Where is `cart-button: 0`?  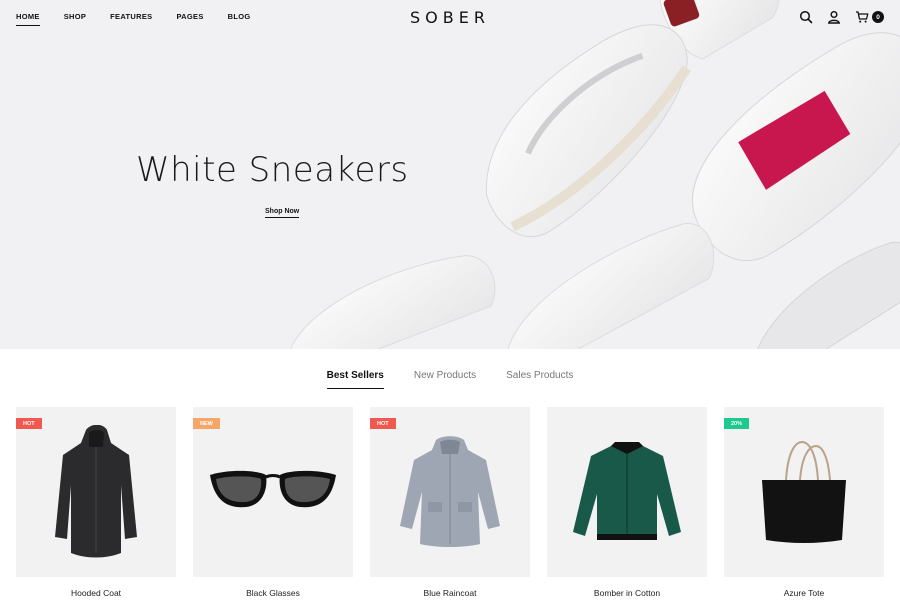
cart-button: 0 is located at coordinates (869, 17).